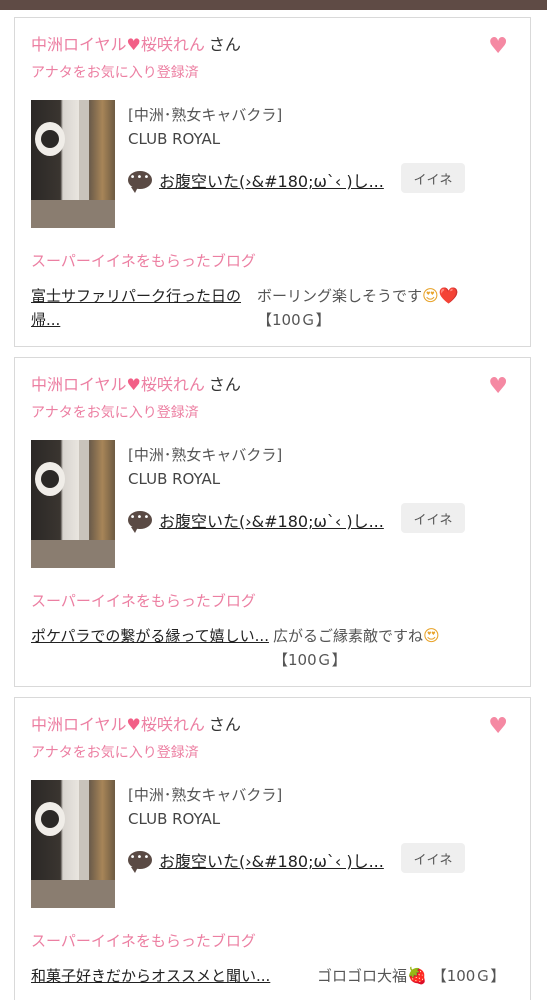  I want to click on top-bar, so click(273, 5).